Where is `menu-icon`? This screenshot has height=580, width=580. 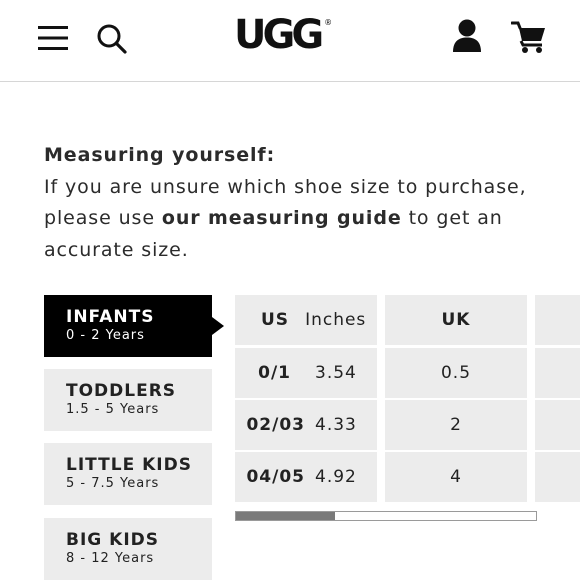 menu-icon is located at coordinates (53, 40).